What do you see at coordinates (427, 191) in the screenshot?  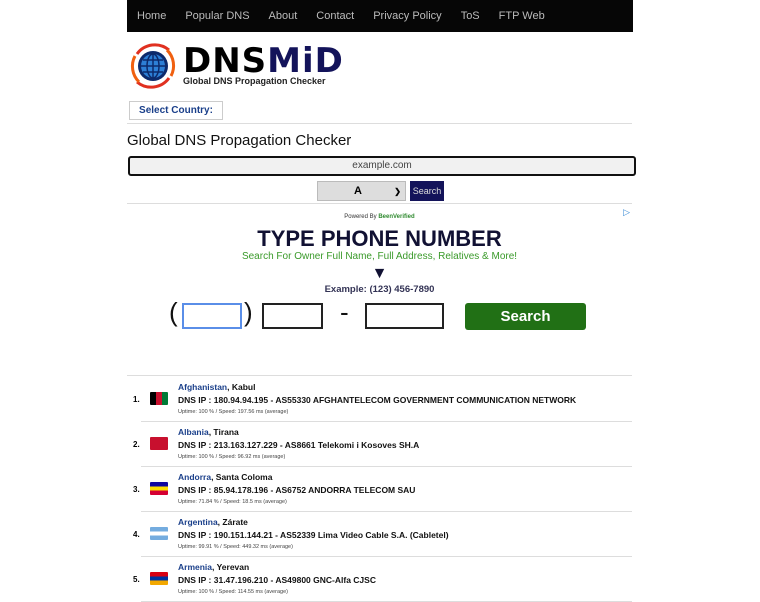 I see `search-button: Search` at bounding box center [427, 191].